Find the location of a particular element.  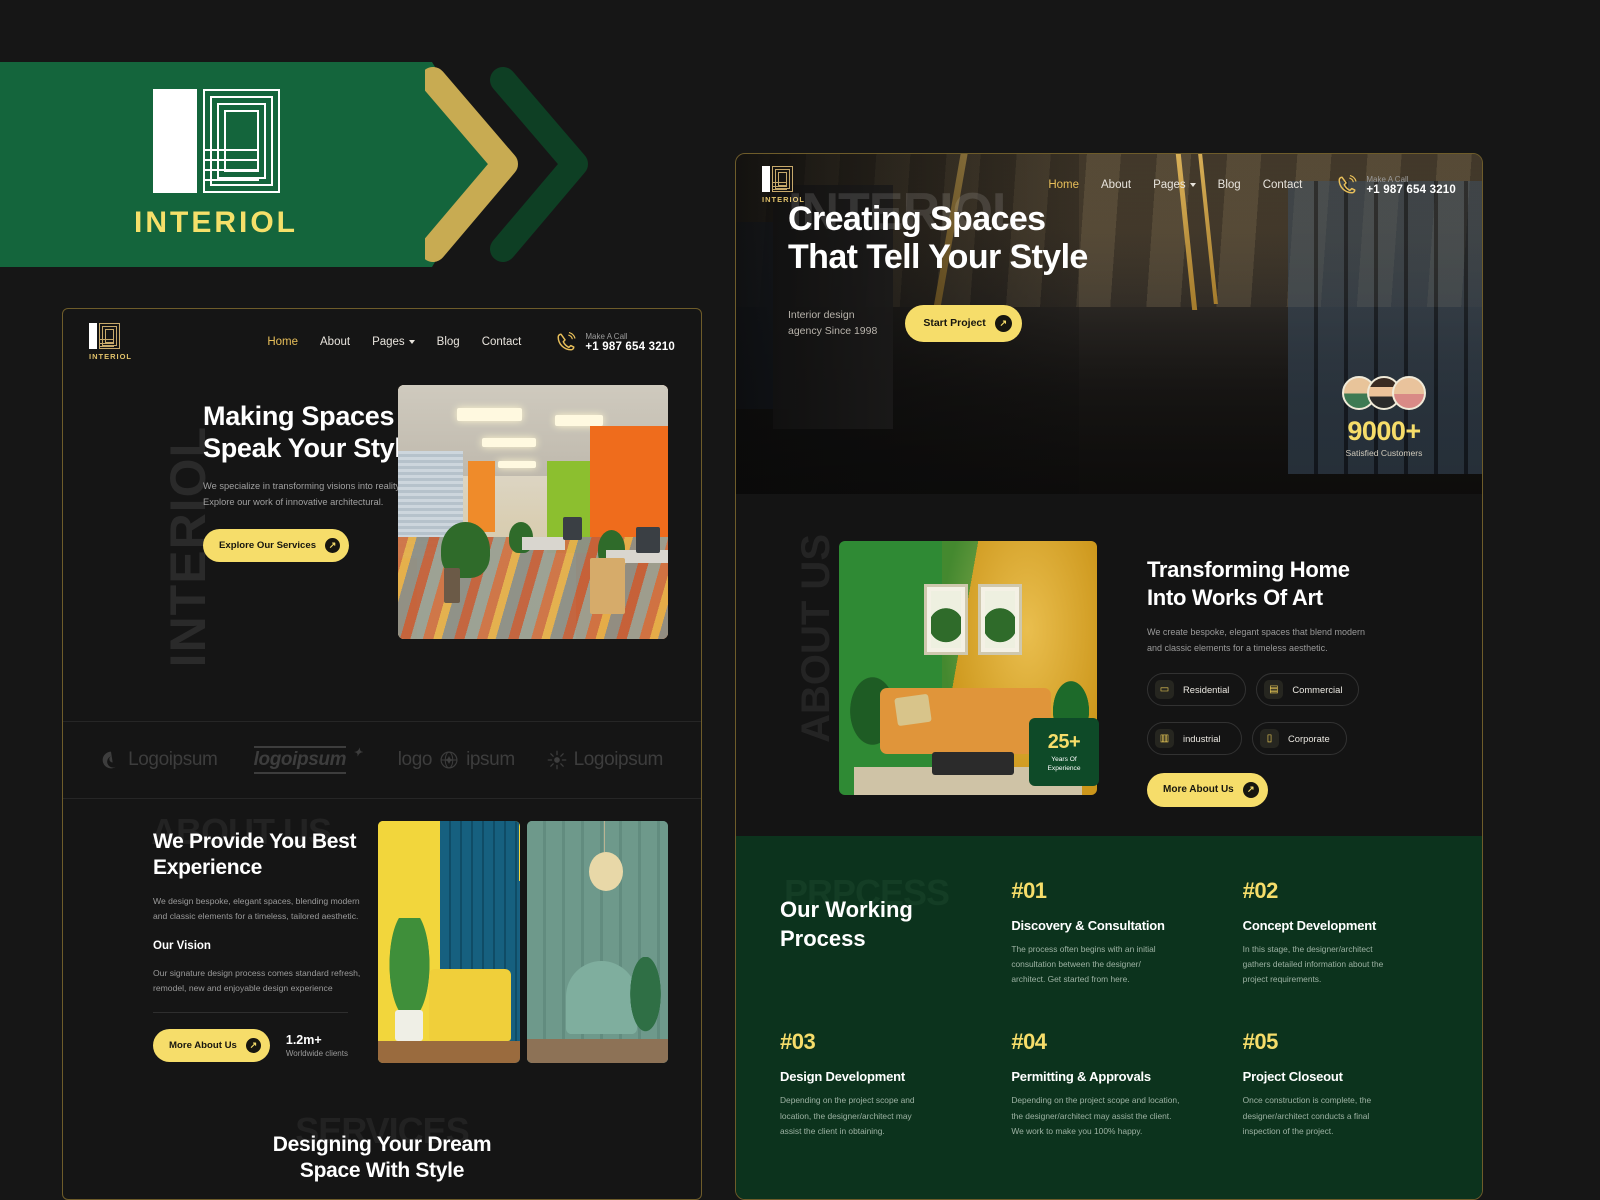

worldwide-clients-stat: 1.2m+ Worldwide clients is located at coordinates (317, 1045).